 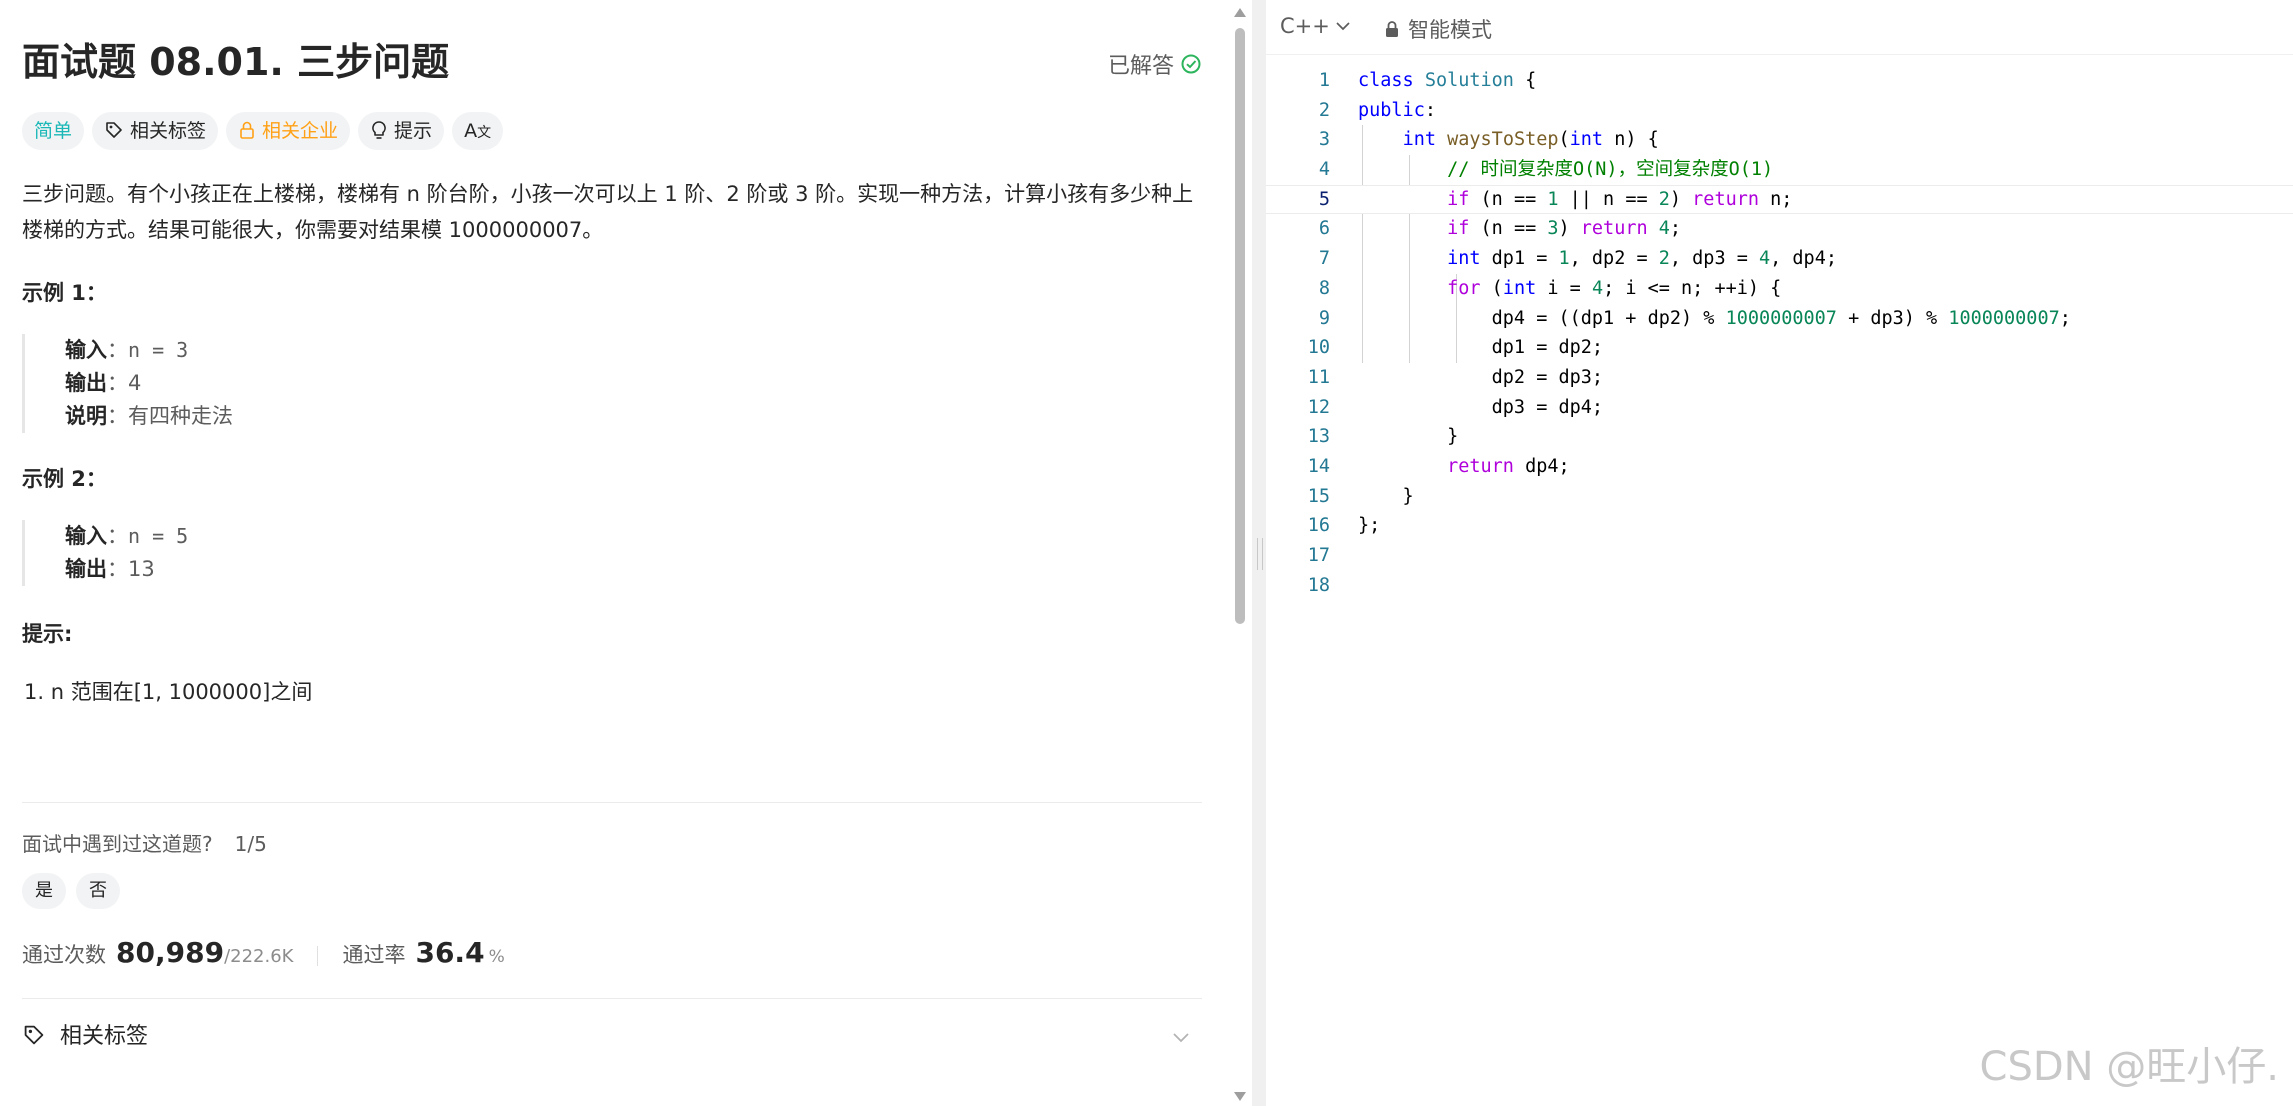 What do you see at coordinates (496, 957) in the screenshot?
I see `rate-unit: %` at bounding box center [496, 957].